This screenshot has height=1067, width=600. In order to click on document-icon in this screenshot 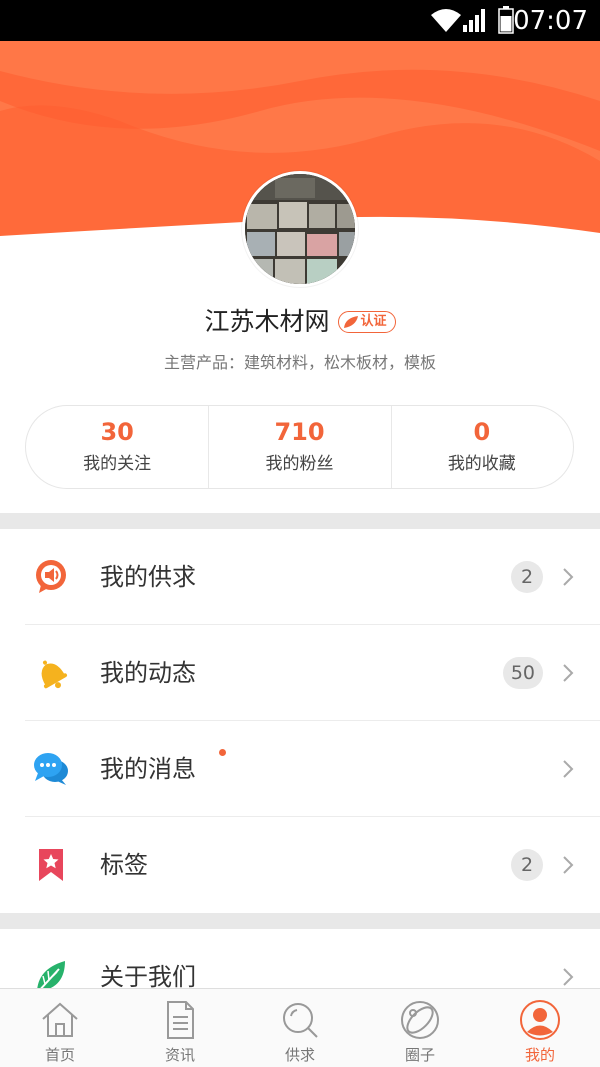, I will do `click(180, 1020)`.